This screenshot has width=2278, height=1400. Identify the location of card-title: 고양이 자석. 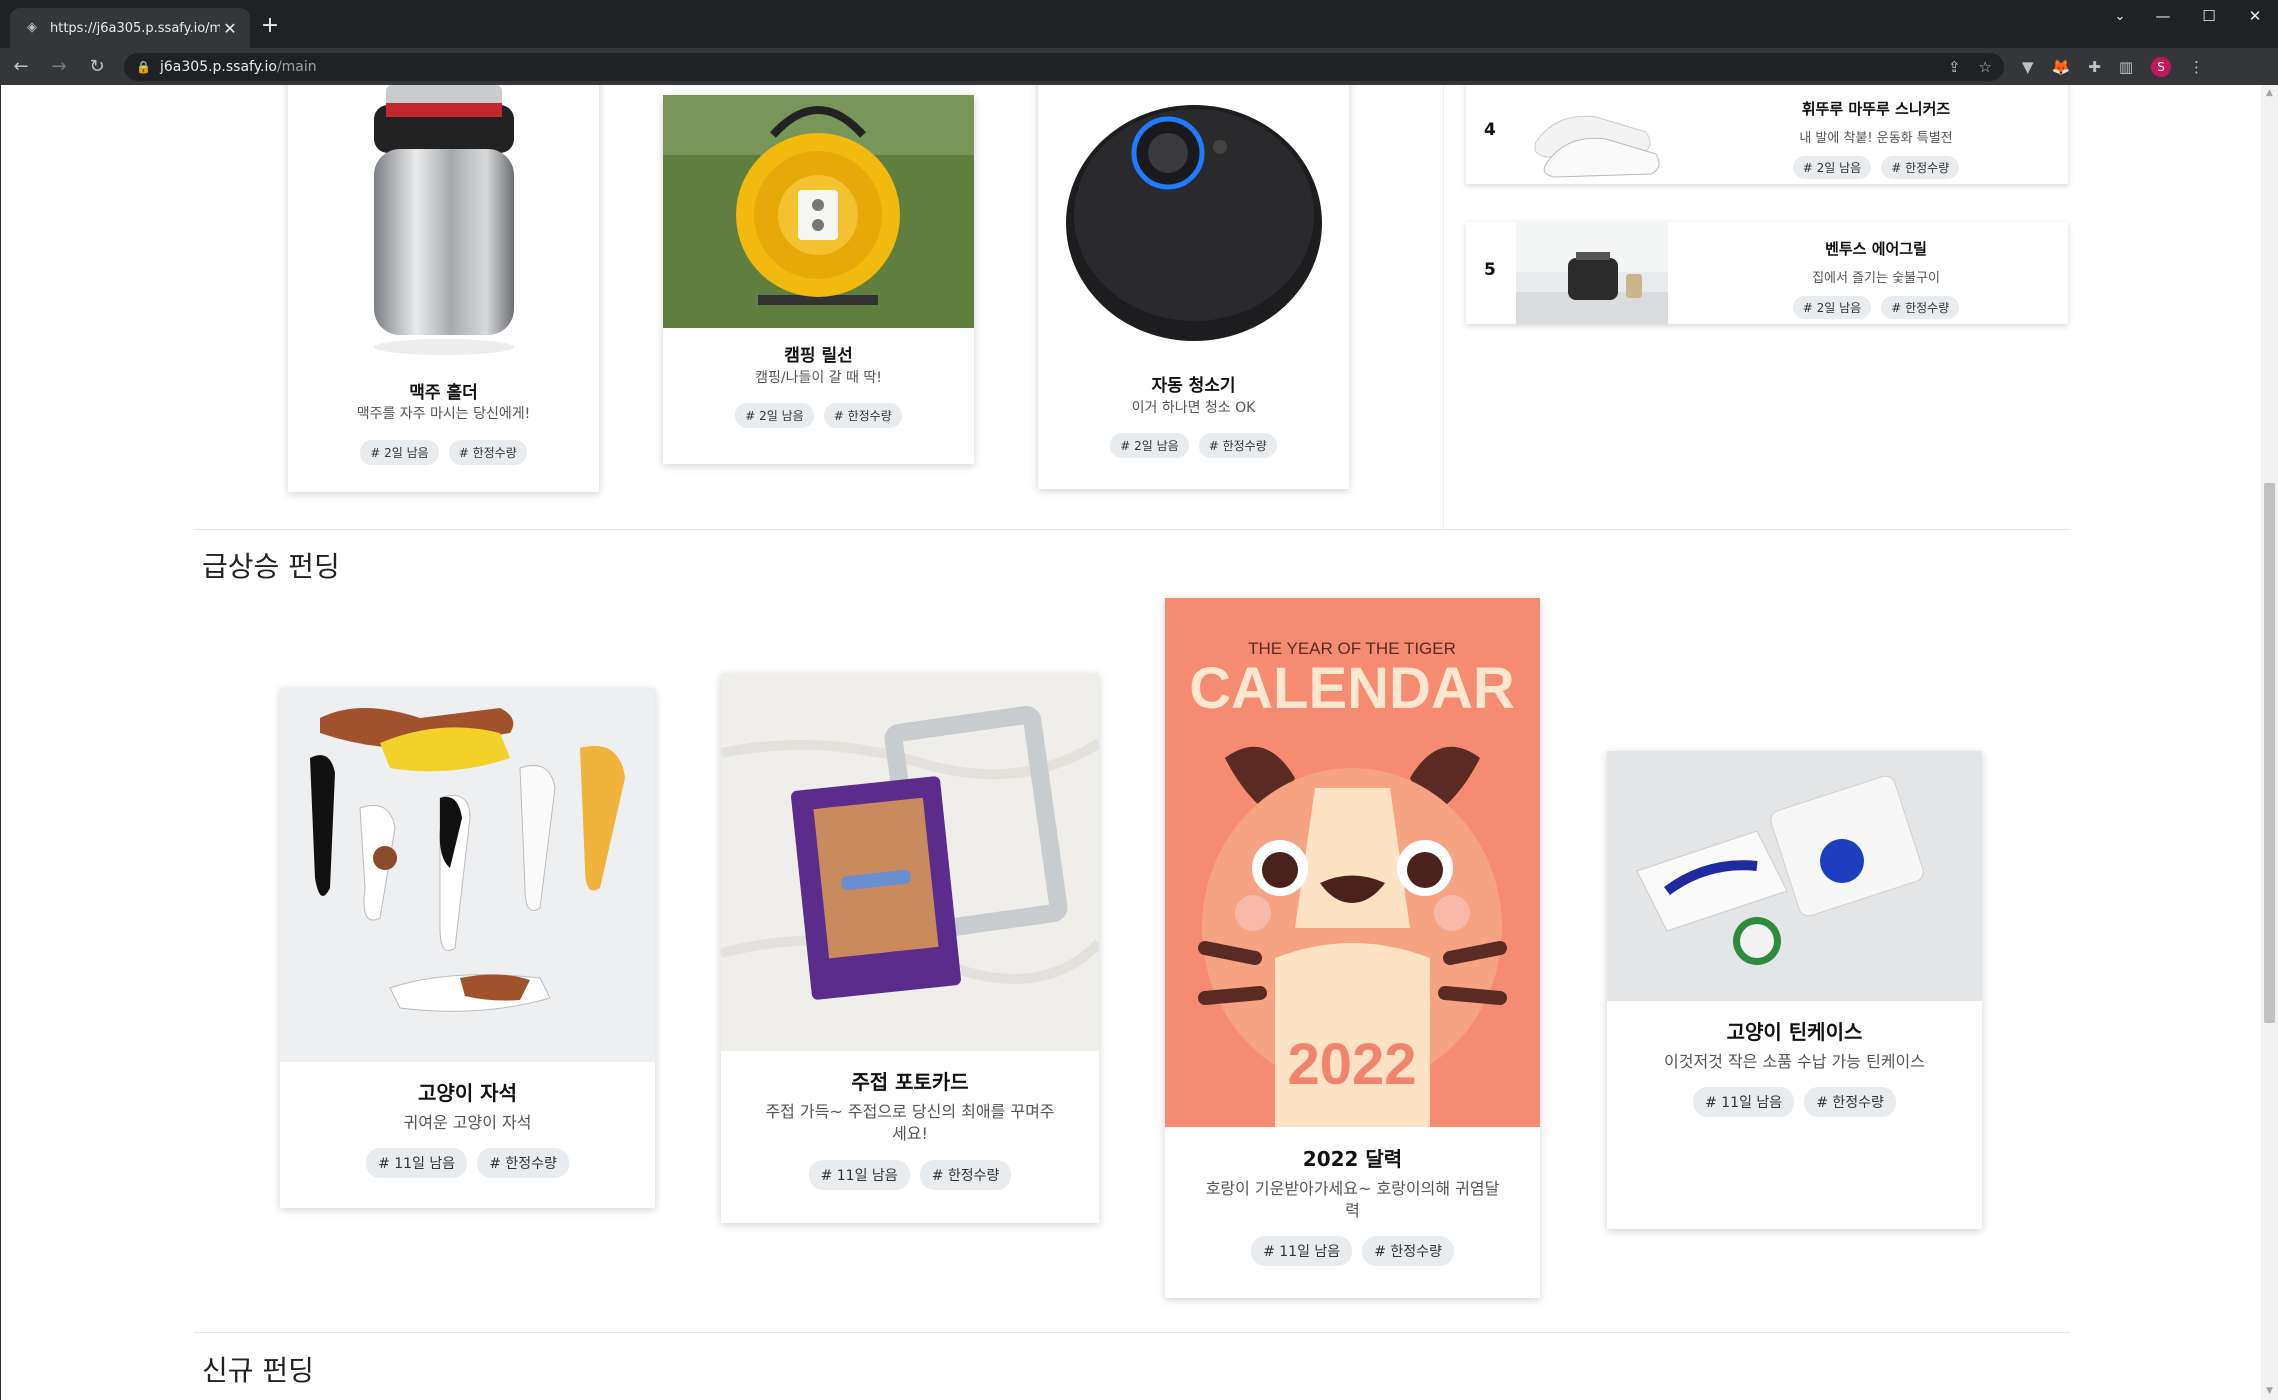
(467, 1093).